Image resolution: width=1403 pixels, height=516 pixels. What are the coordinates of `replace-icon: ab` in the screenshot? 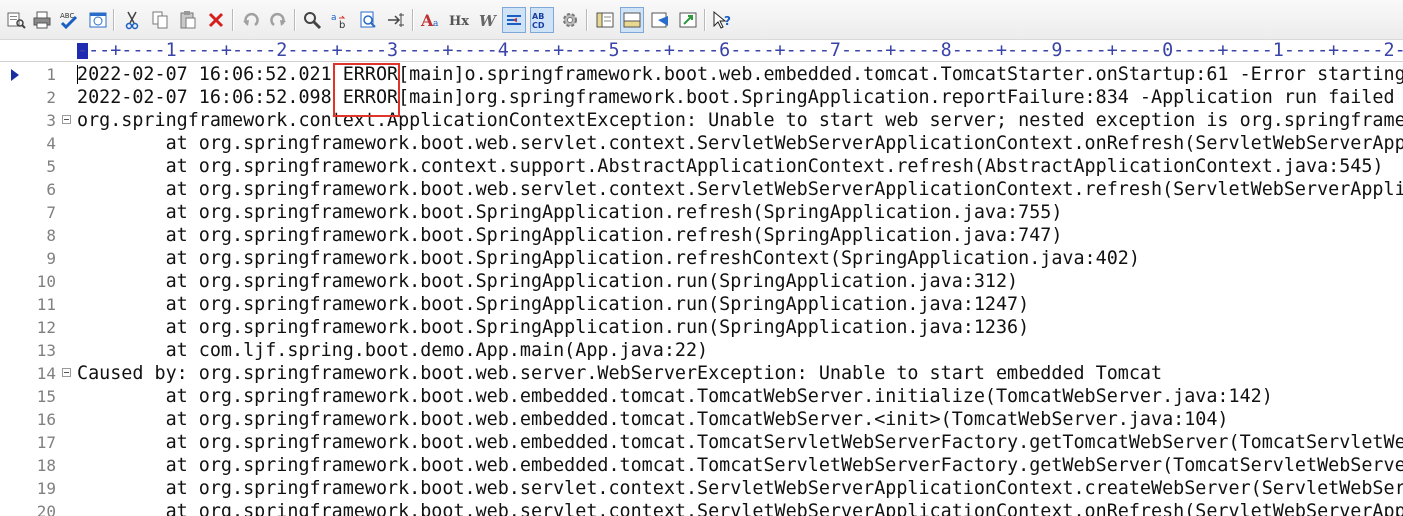 It's located at (340, 20).